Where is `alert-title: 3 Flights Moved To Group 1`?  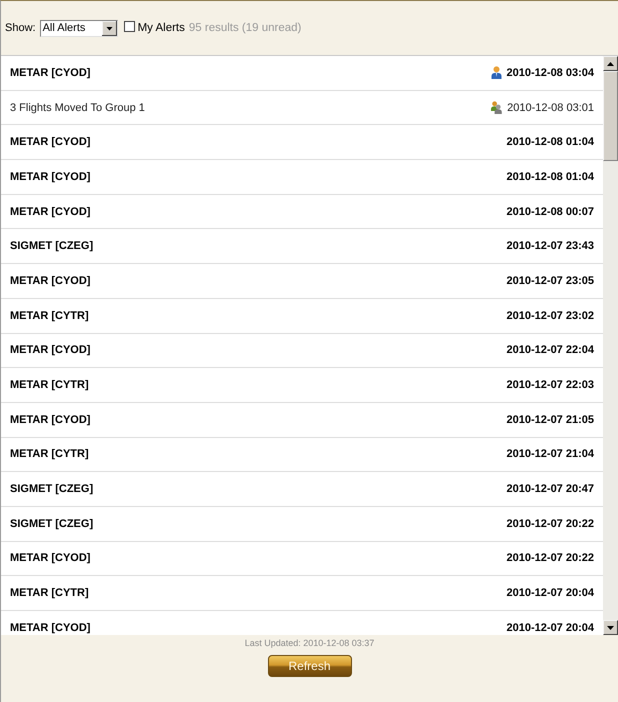
alert-title: 3 Flights Moved To Group 1 is located at coordinates (78, 108).